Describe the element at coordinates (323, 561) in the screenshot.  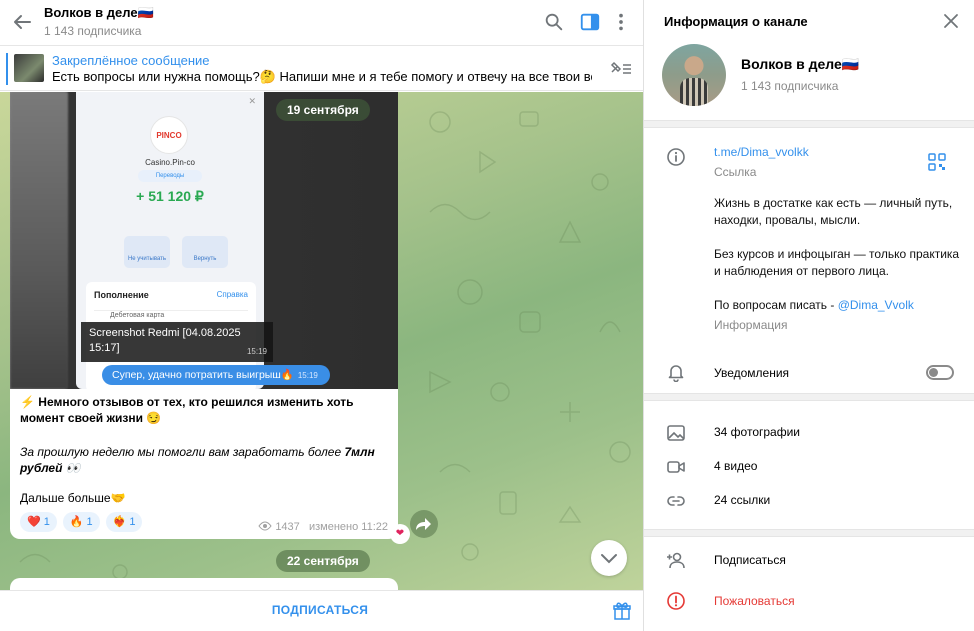
I see `date-pill: 22 сентября` at that location.